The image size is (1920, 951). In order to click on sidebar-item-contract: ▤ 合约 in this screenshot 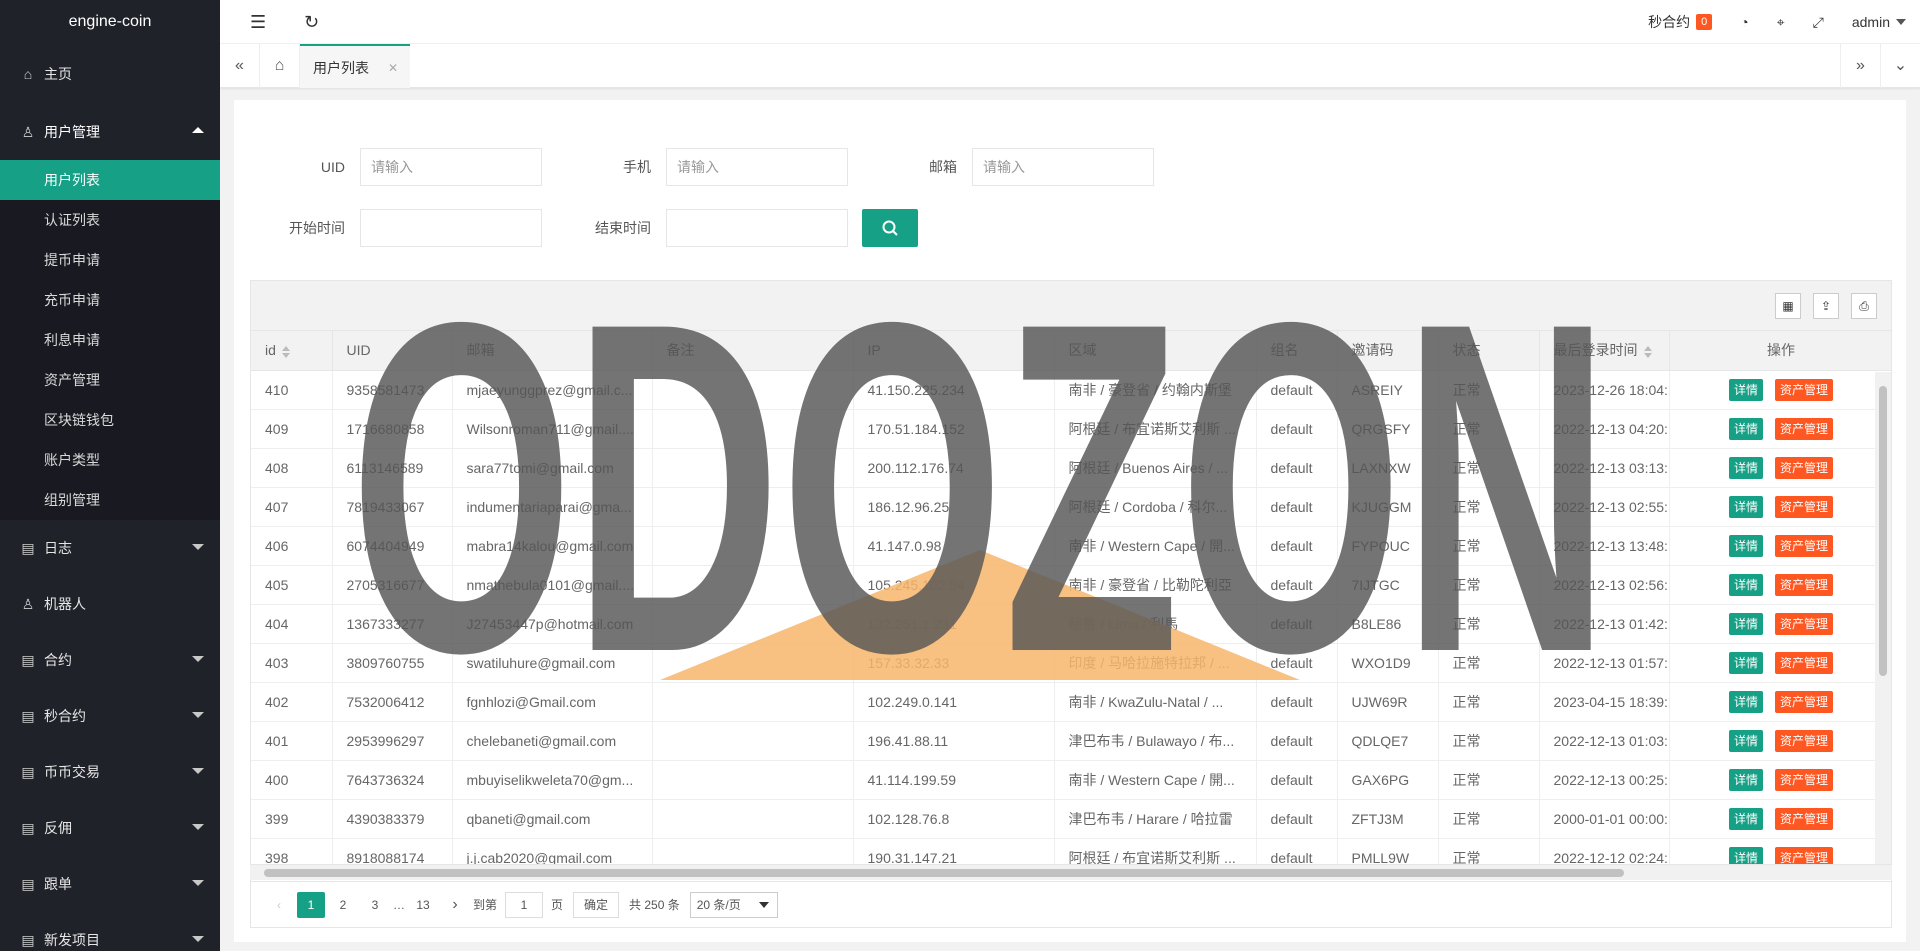, I will do `click(110, 660)`.